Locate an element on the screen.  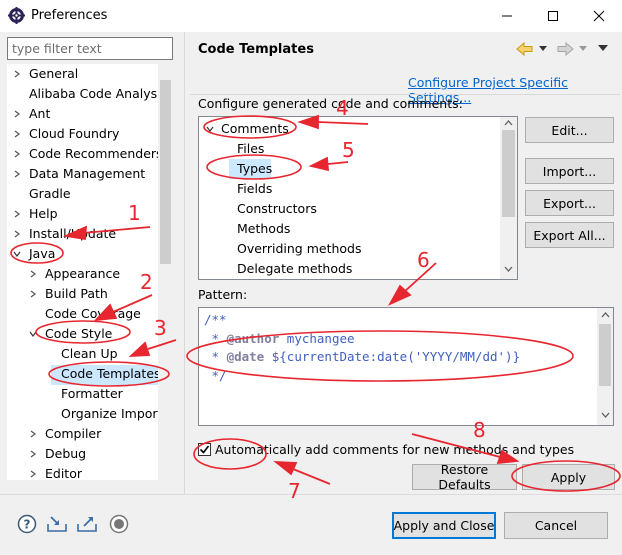
apply-and-close-button: Apply and Close is located at coordinates (444, 525).